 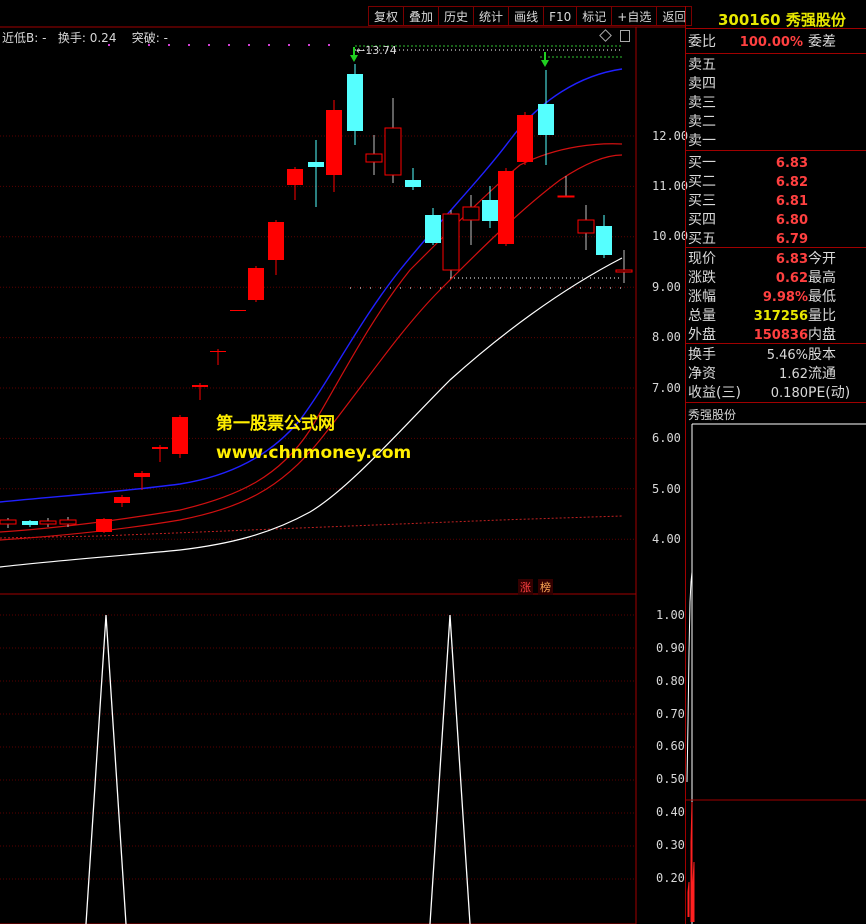 I want to click on buy-level-row: 买四 6.80, so click(x=777, y=220).